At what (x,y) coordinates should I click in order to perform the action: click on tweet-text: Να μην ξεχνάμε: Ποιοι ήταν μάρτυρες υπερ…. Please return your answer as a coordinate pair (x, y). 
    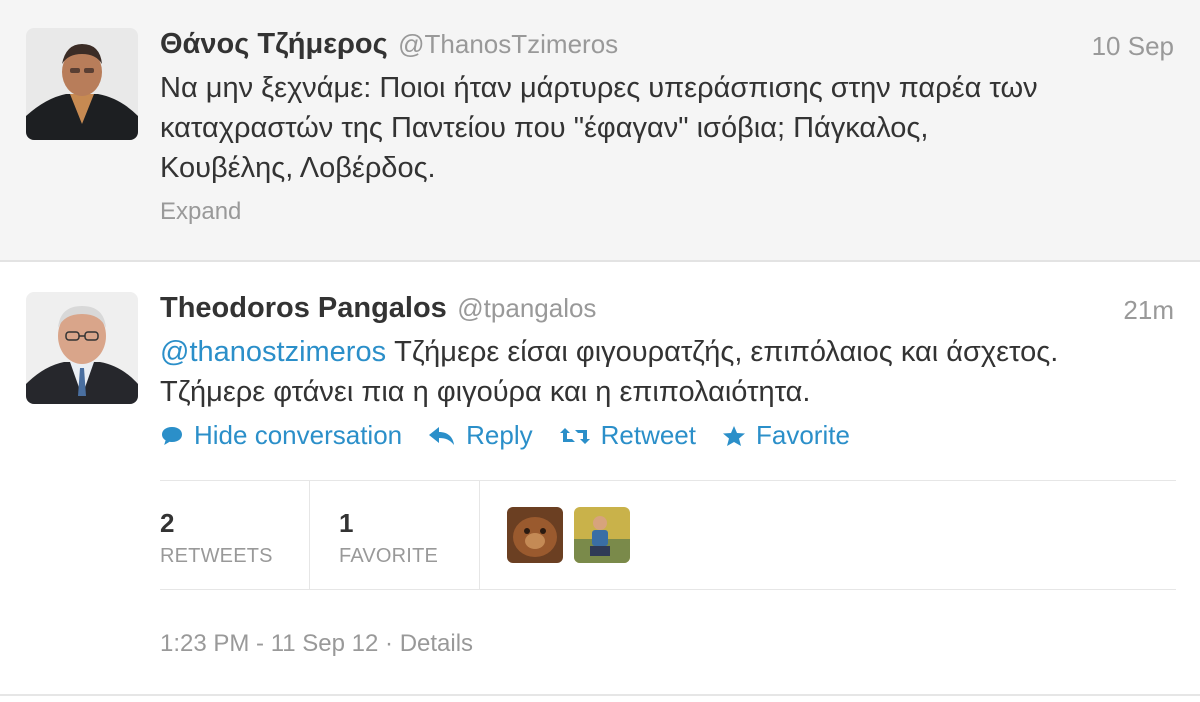
    Looking at the image, I should click on (665, 128).